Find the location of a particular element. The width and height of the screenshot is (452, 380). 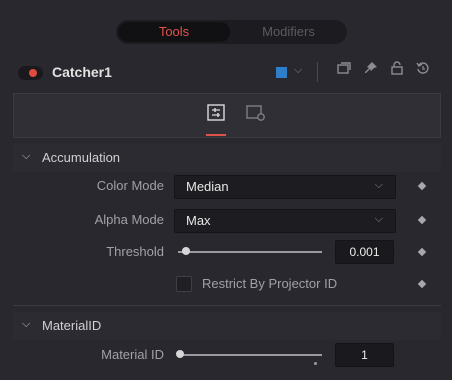

node-title: Catcher1 is located at coordinates (82, 72).